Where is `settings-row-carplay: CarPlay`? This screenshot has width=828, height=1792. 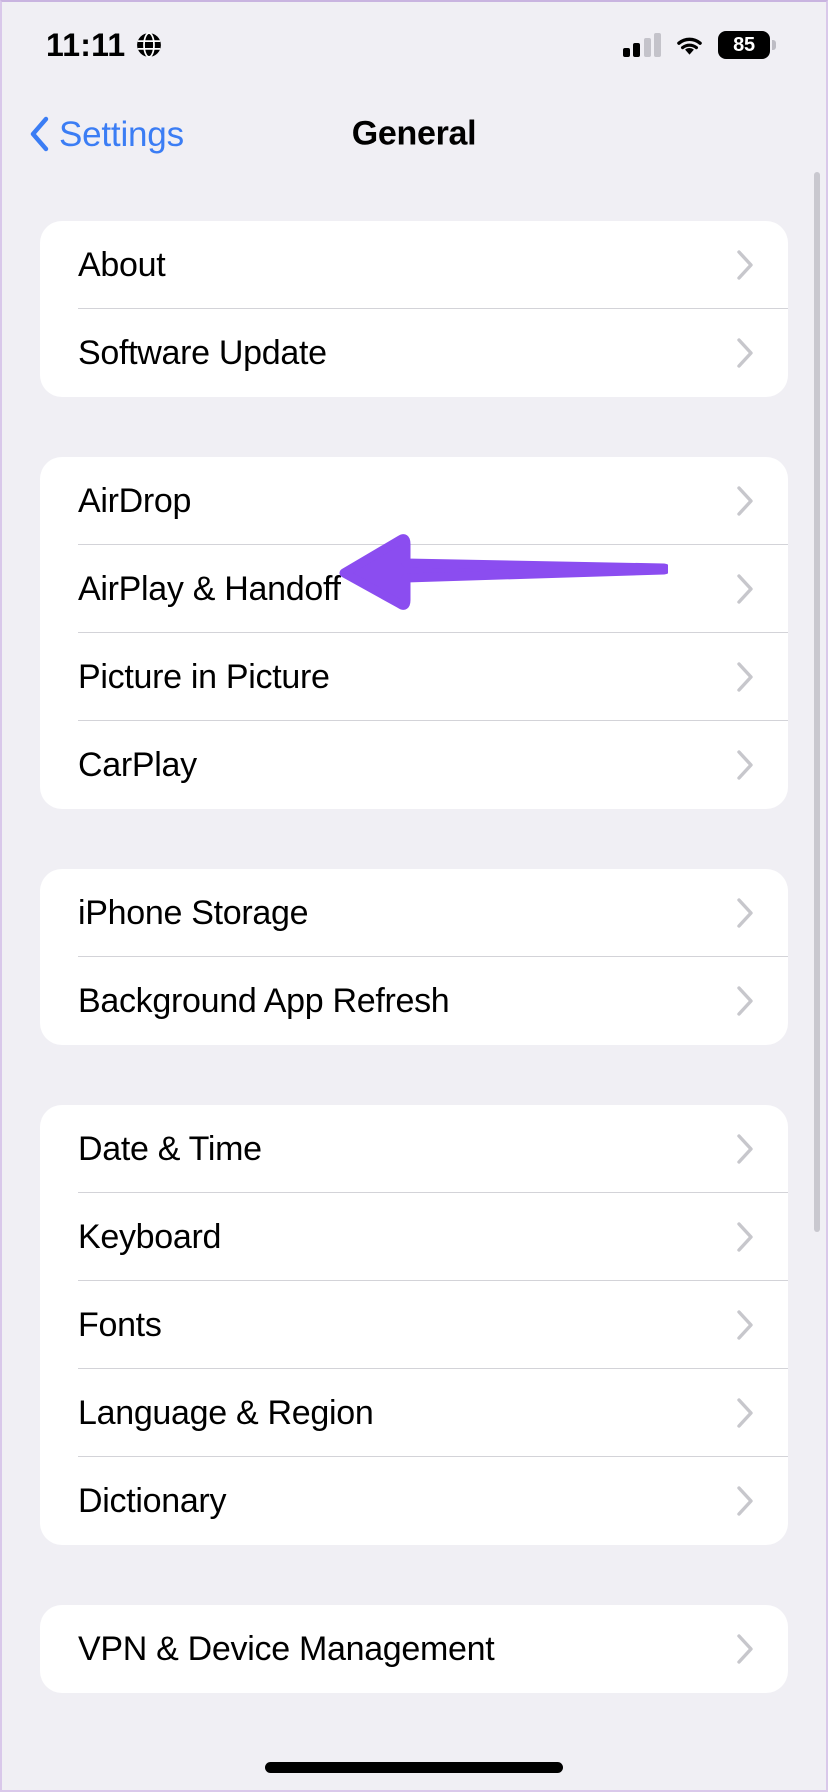 settings-row-carplay: CarPlay is located at coordinates (414, 765).